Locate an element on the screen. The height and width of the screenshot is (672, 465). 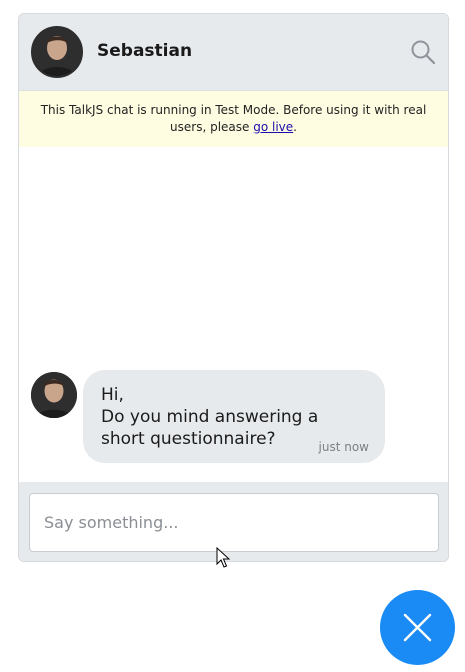
search-icon is located at coordinates (423, 52).